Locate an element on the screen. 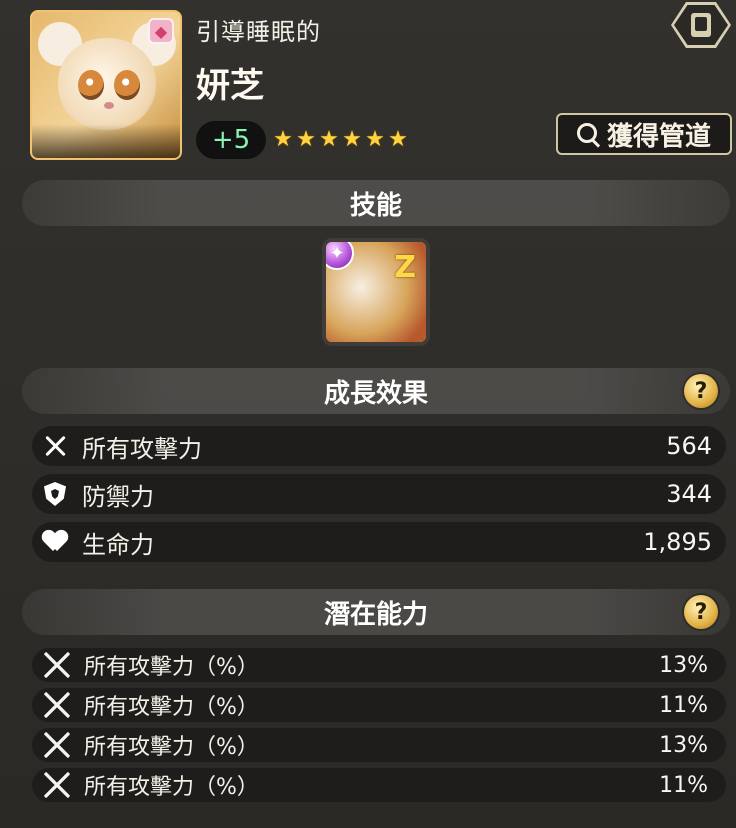 This screenshot has height=828, width=736. growth-value: 564 is located at coordinates (689, 446).